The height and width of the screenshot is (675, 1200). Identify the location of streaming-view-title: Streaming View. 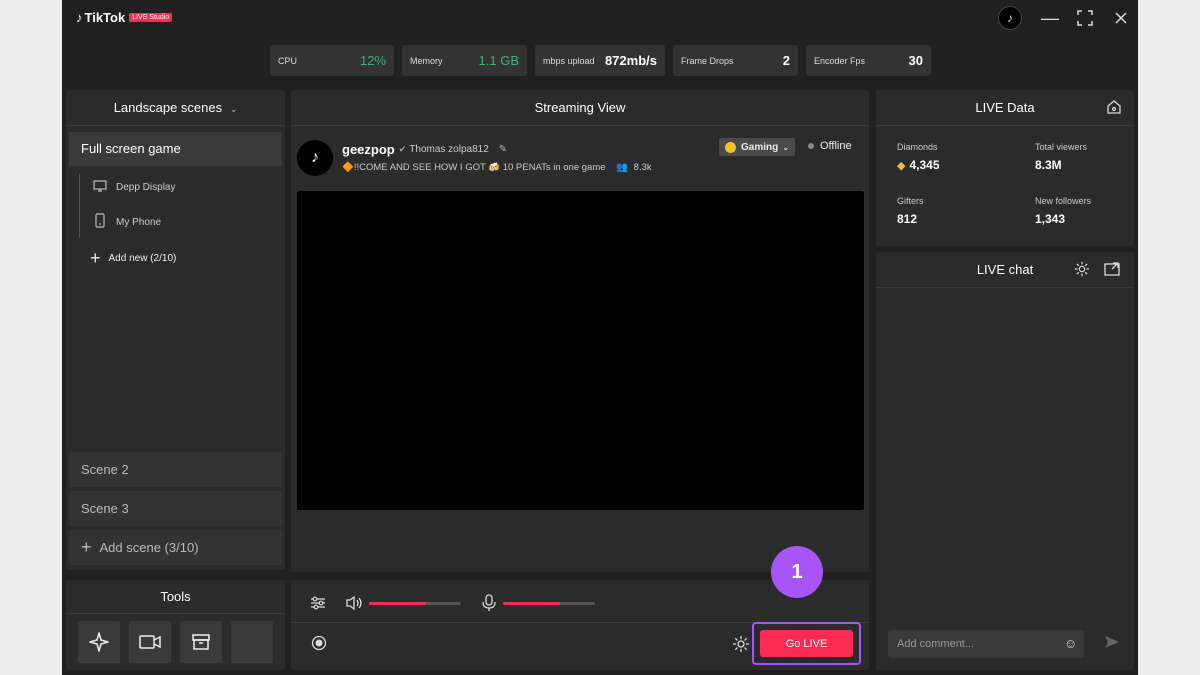
(580, 108).